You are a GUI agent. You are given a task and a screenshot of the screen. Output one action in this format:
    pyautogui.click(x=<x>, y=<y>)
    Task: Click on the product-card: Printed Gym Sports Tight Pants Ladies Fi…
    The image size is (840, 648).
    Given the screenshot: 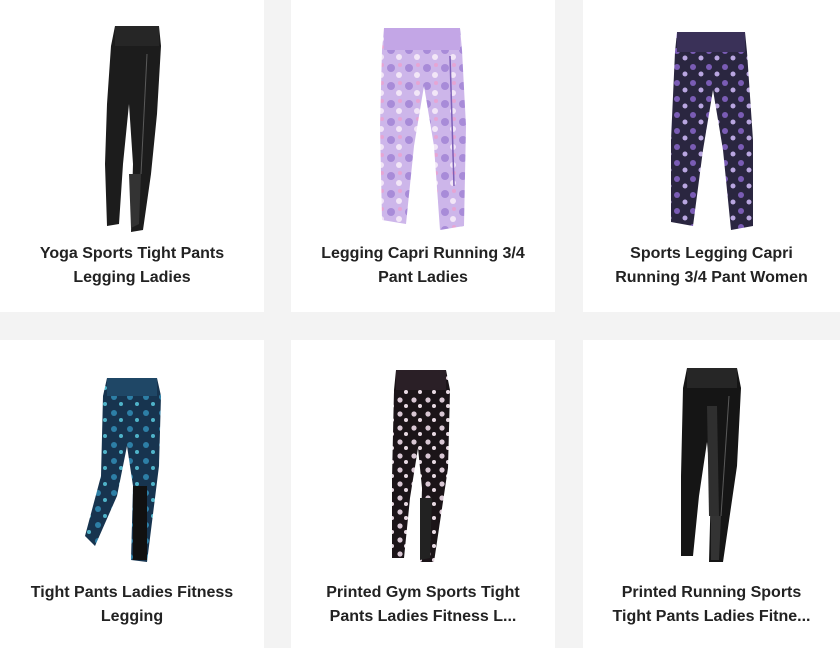 What is the action you would take?
    pyautogui.click(x=423, y=494)
    